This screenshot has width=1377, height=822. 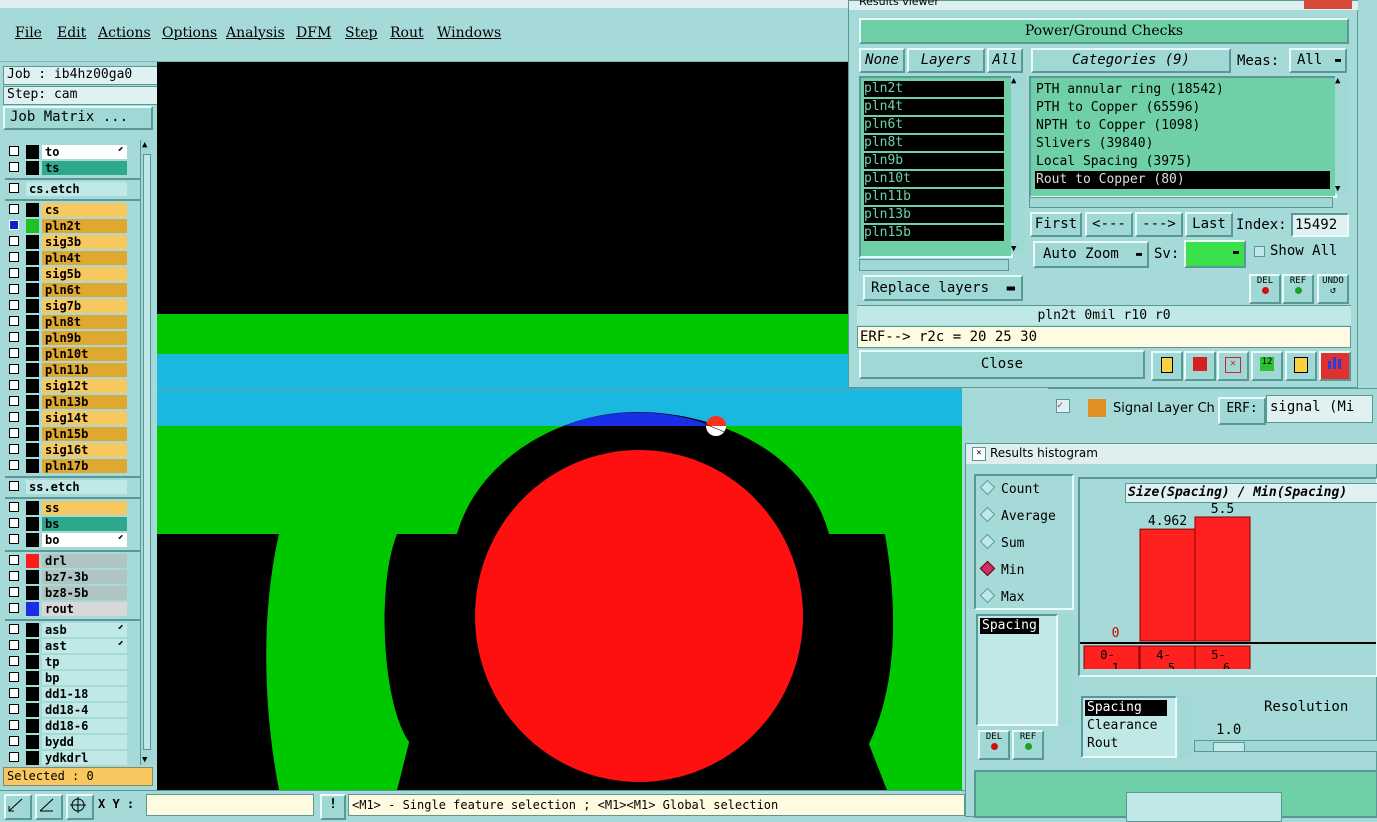 What do you see at coordinates (934, 215) in the screenshot?
I see `rv-layer-item: pln13b` at bounding box center [934, 215].